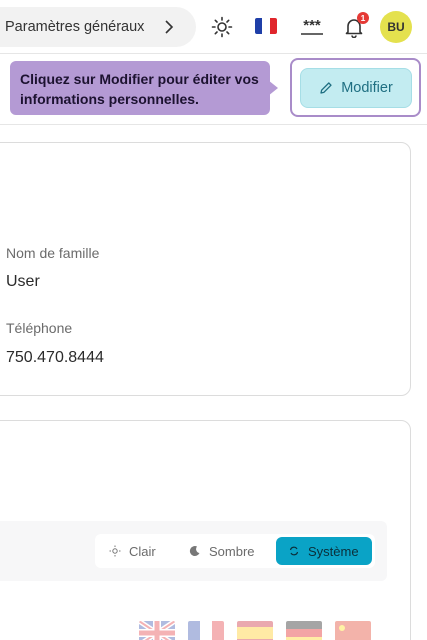  What do you see at coordinates (396, 27) in the screenshot?
I see `avatar: BU` at bounding box center [396, 27].